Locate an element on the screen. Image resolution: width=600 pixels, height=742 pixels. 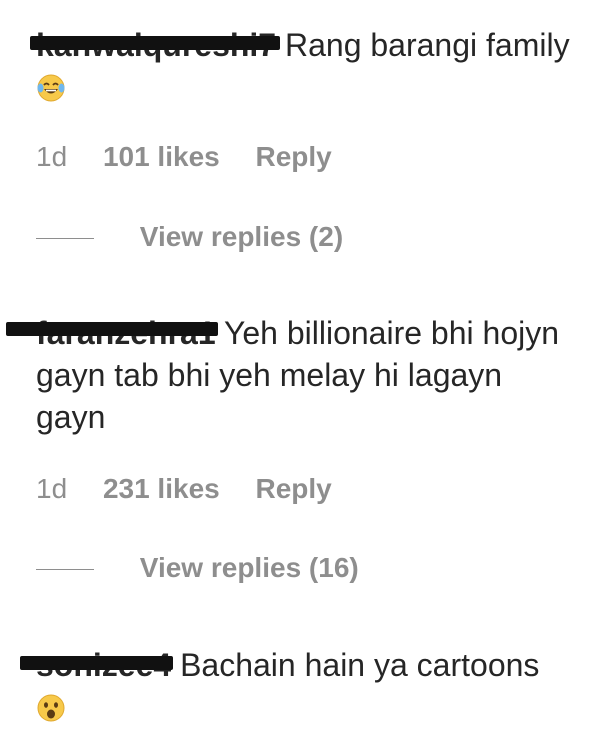
comment-meta: 1d 101 likes Reply is located at coordinates (184, 157).